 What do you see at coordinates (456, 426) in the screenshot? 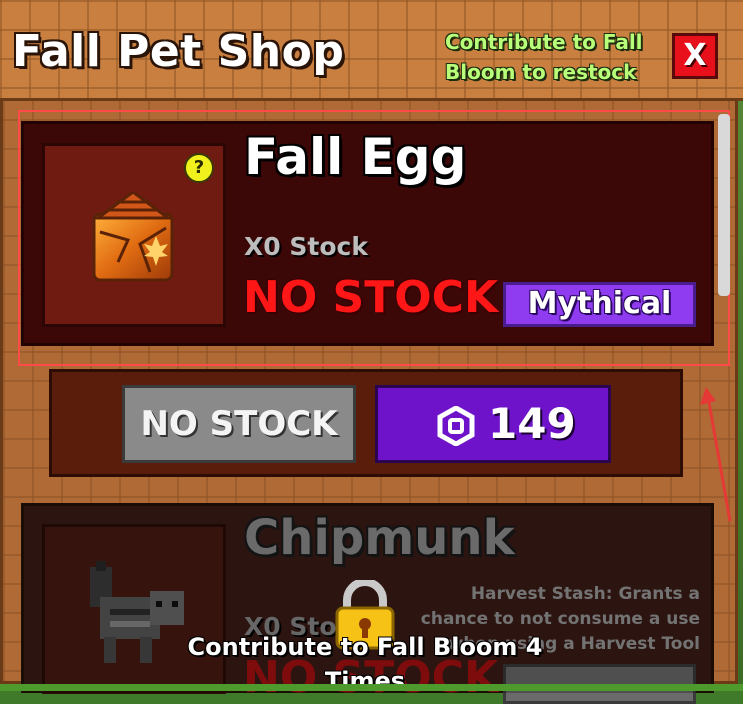
I see `robux-icon` at bounding box center [456, 426].